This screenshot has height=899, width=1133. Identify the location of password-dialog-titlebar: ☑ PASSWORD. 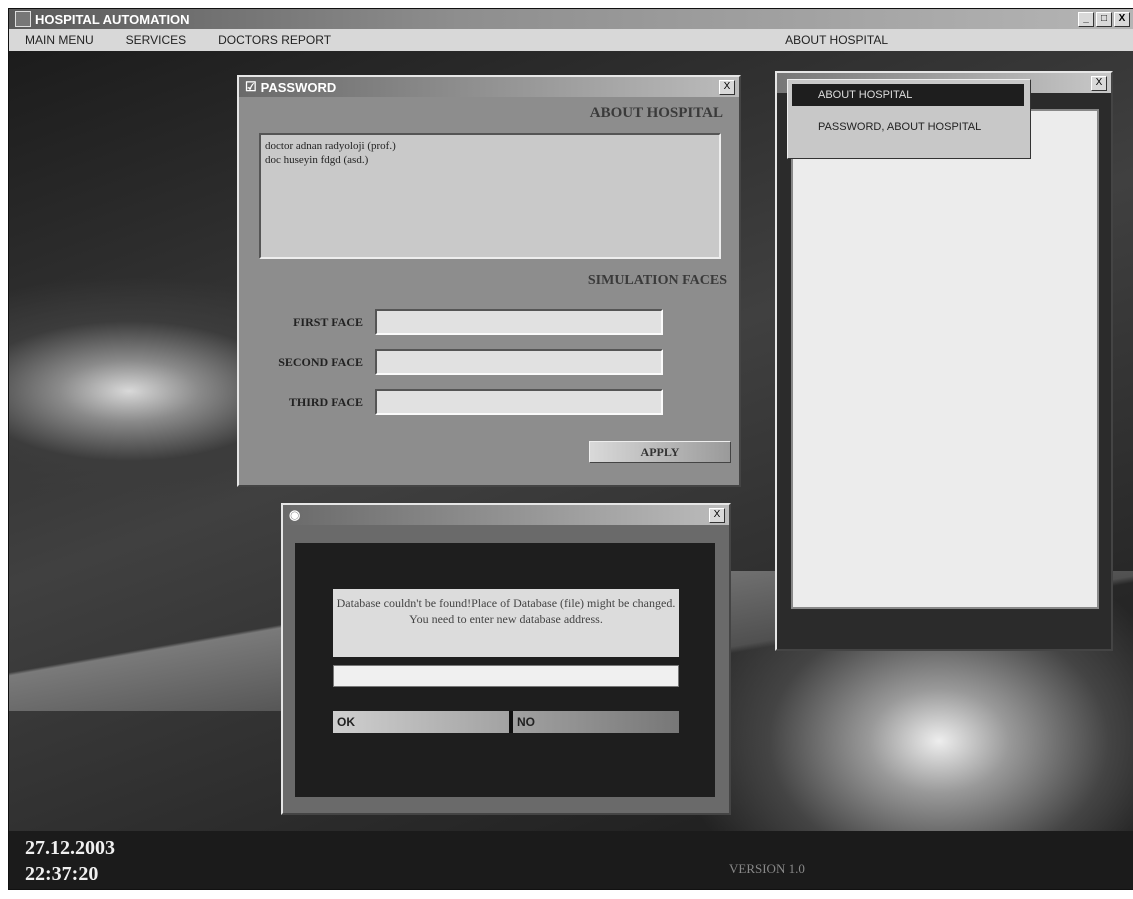
(489, 87).